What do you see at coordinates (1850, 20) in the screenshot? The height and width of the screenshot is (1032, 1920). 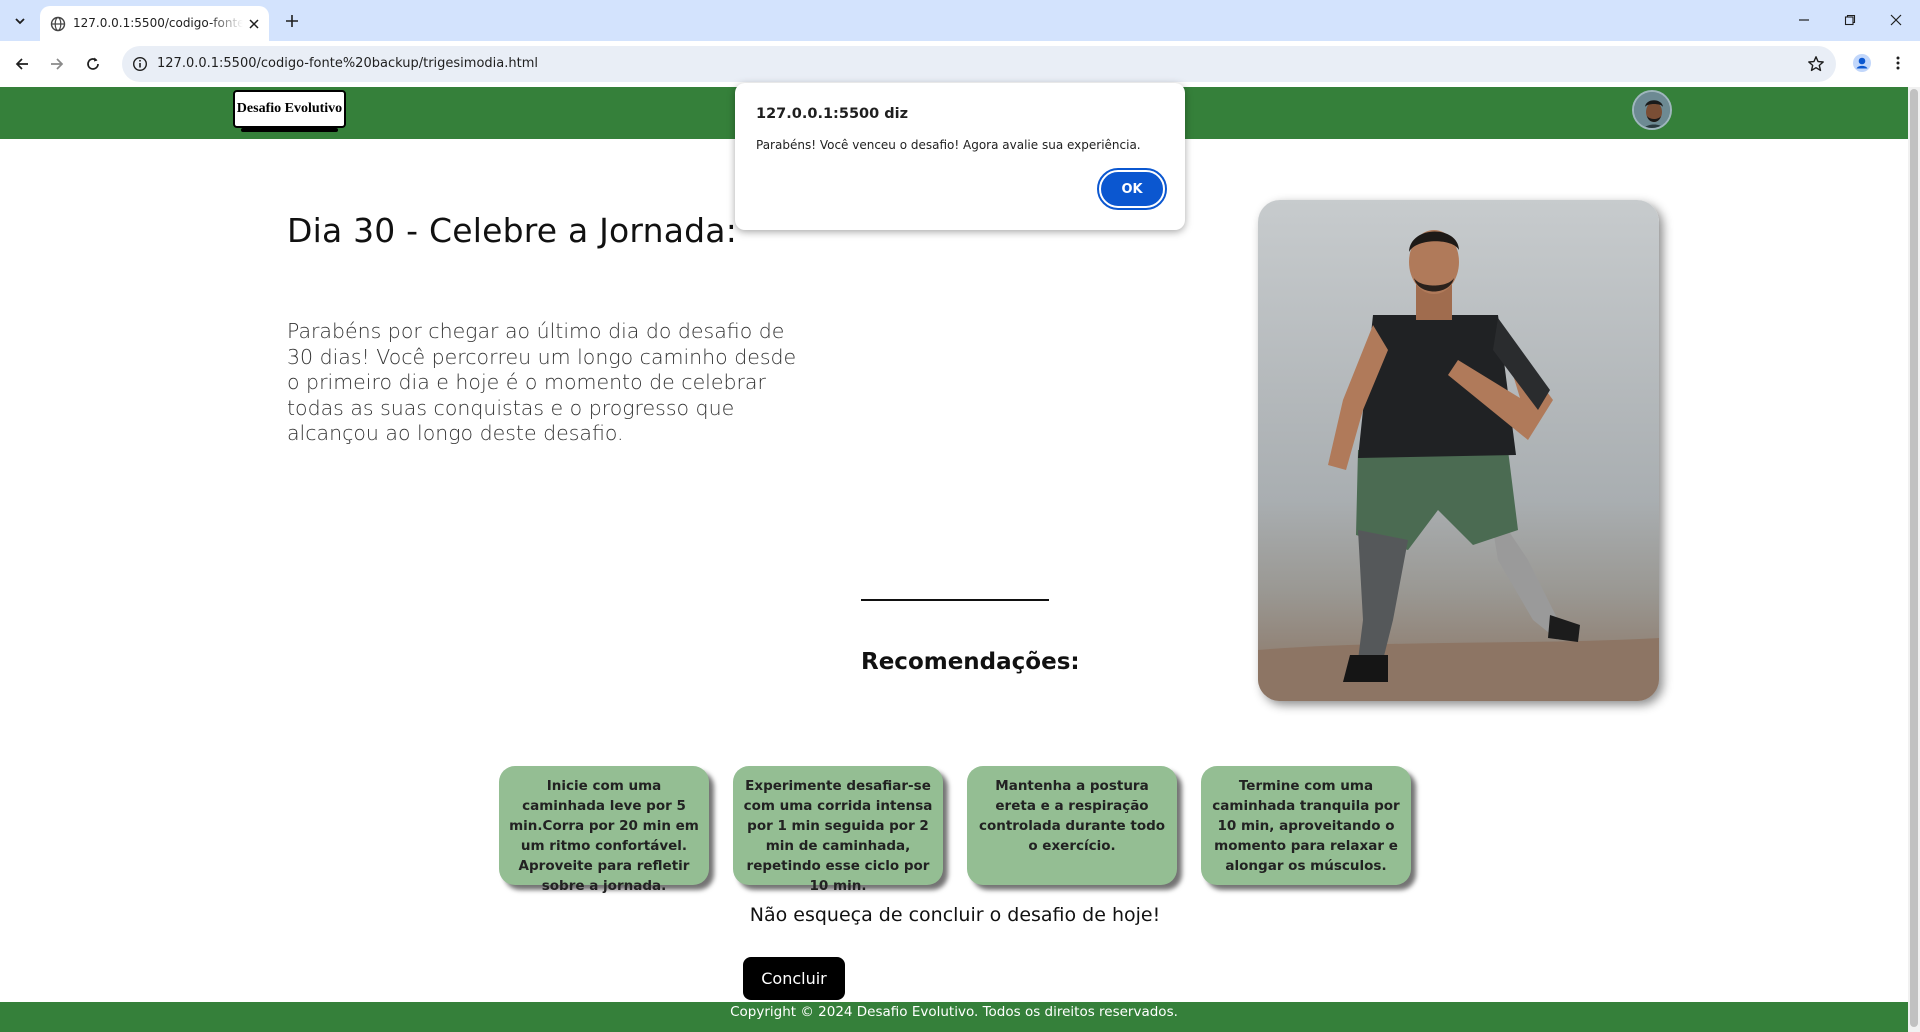 I see `restore-icon` at bounding box center [1850, 20].